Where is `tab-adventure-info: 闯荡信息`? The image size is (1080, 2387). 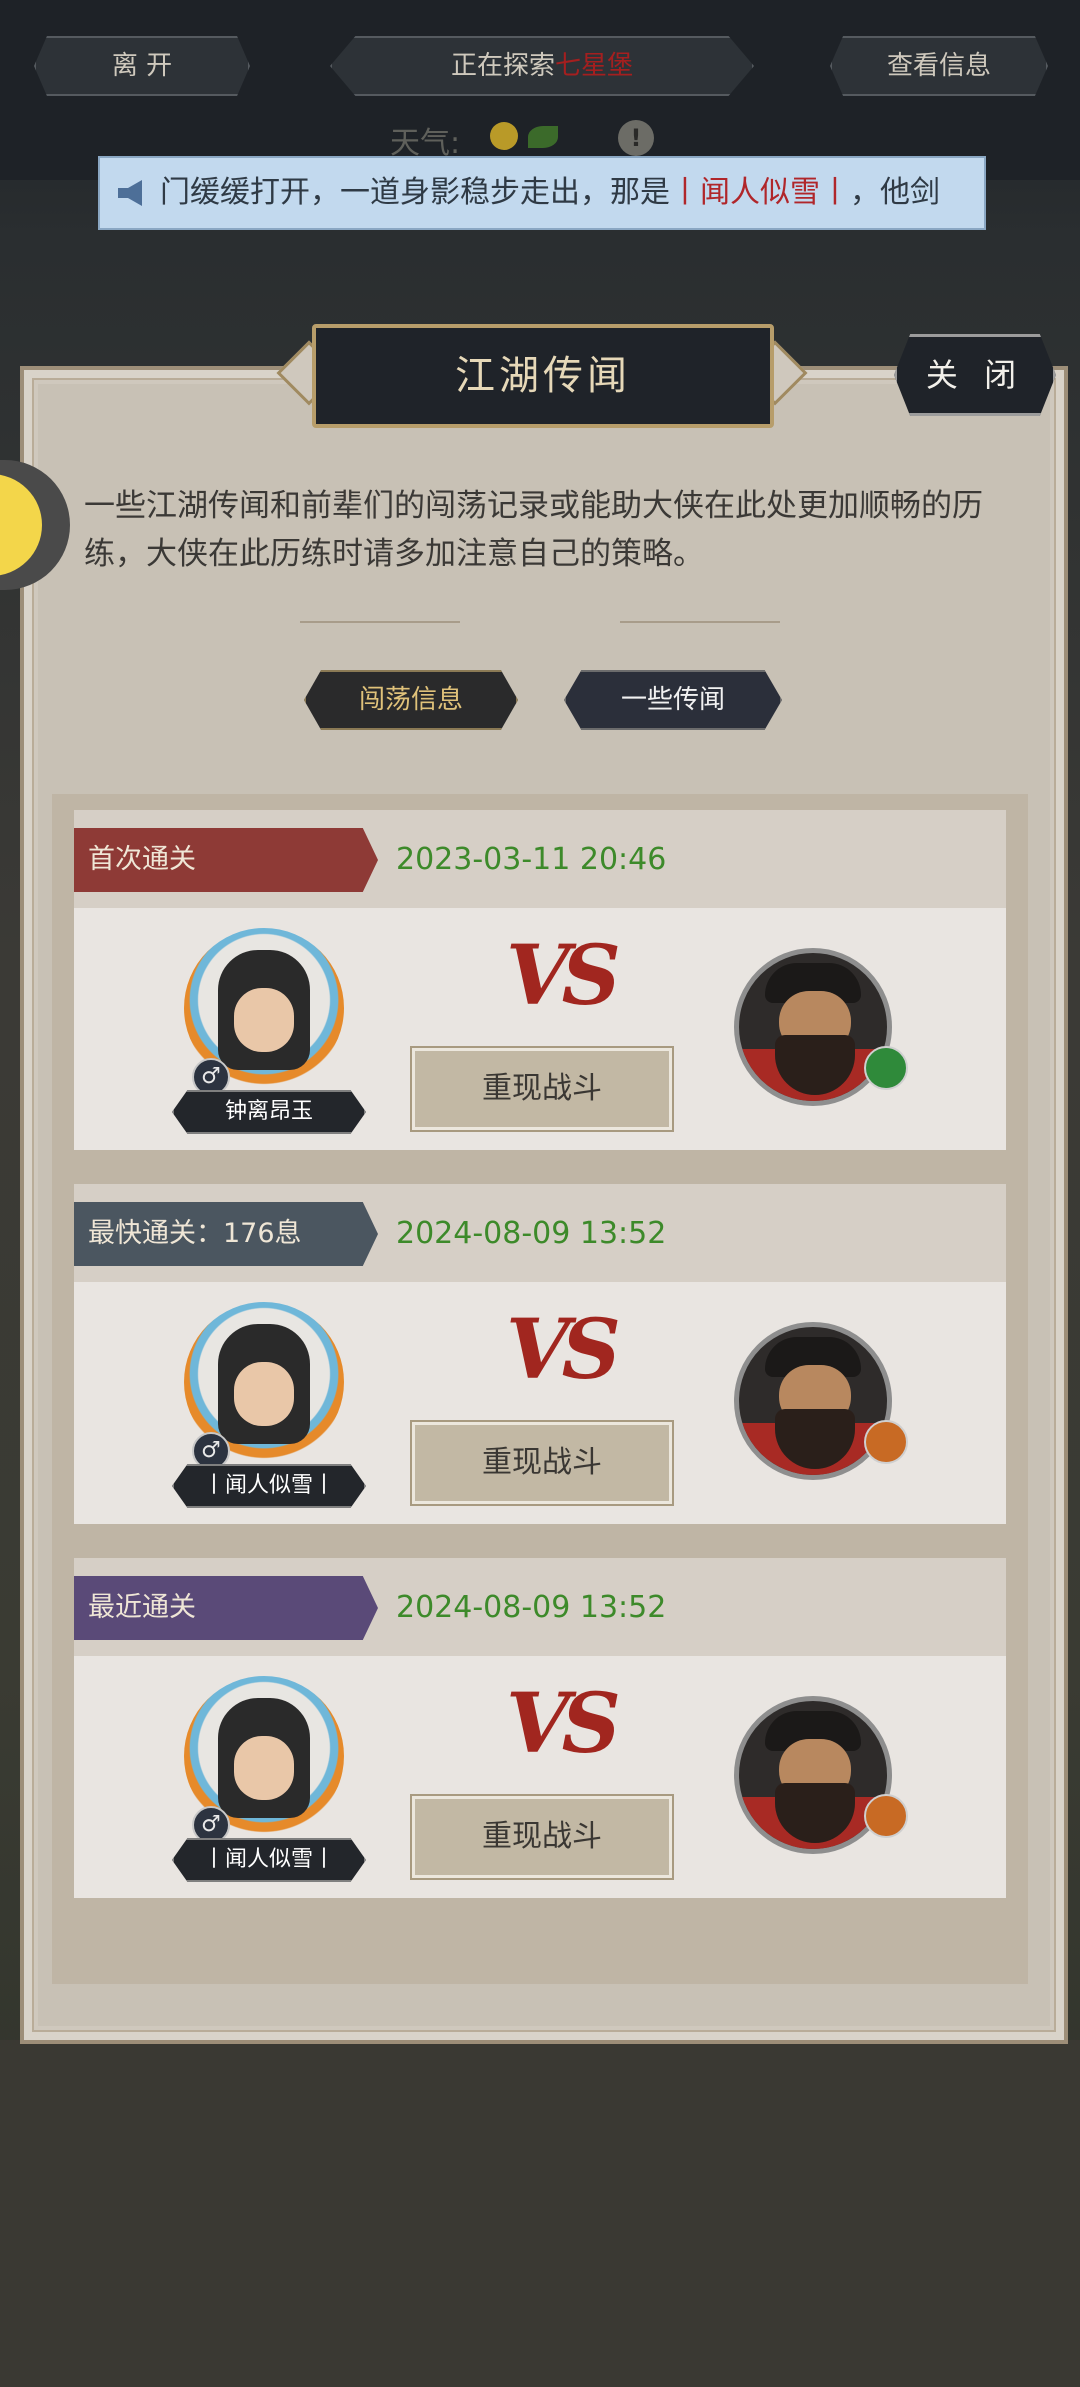 tab-adventure-info: 闯荡信息 is located at coordinates (411, 700).